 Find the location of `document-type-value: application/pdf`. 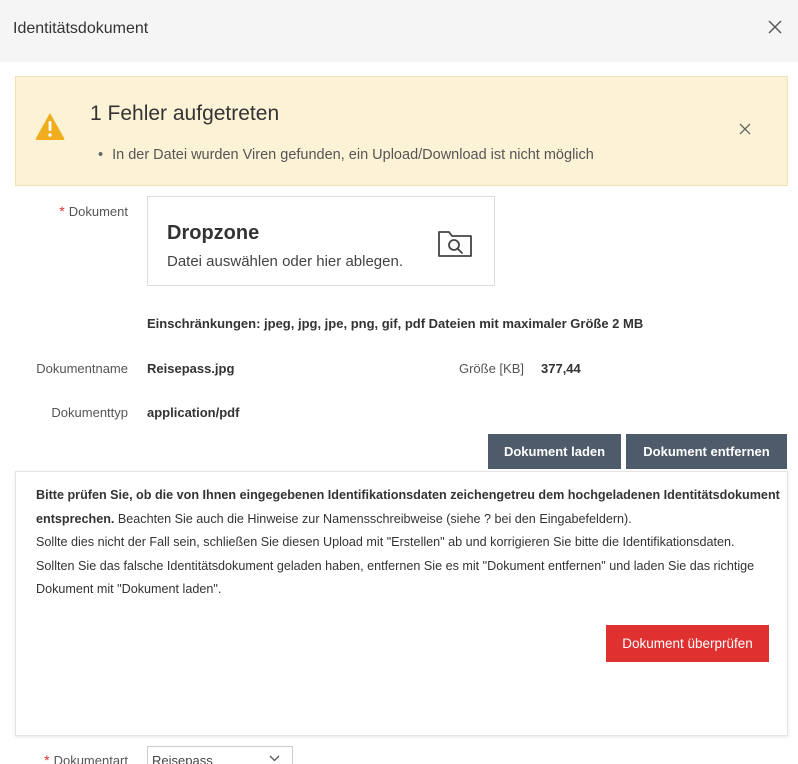

document-type-value: application/pdf is located at coordinates (193, 412).